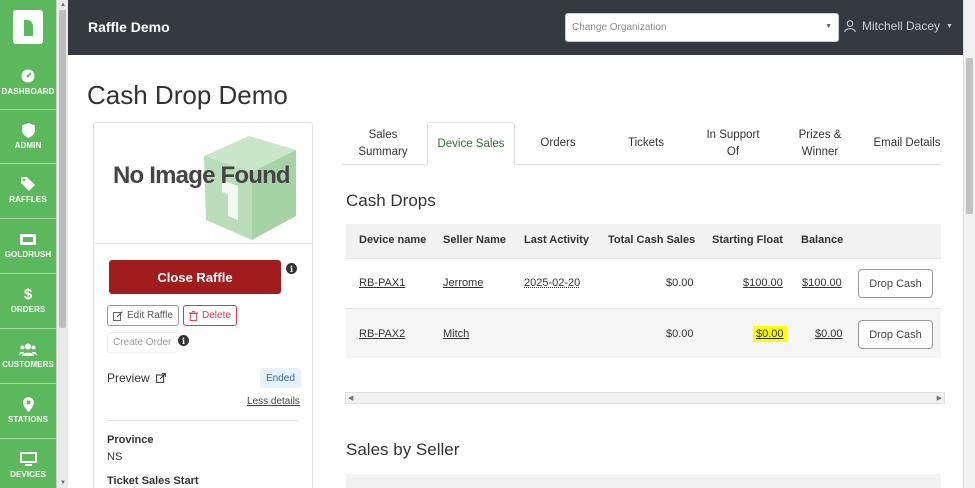  I want to click on external-link-icon, so click(160, 378).